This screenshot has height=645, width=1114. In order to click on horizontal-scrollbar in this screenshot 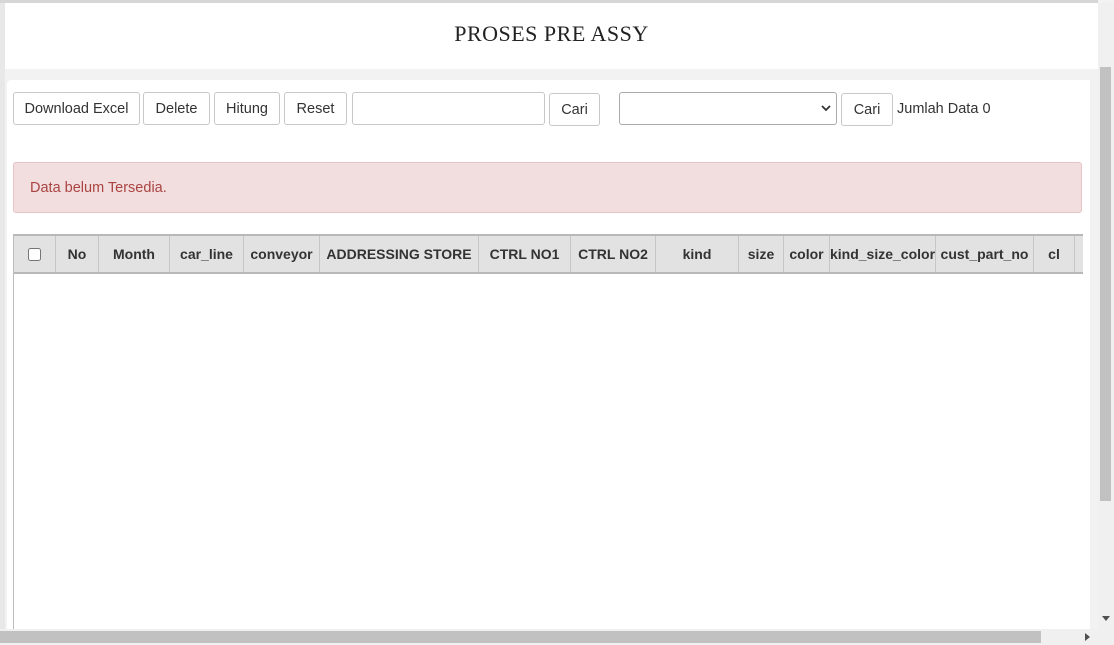, I will do `click(549, 637)`.